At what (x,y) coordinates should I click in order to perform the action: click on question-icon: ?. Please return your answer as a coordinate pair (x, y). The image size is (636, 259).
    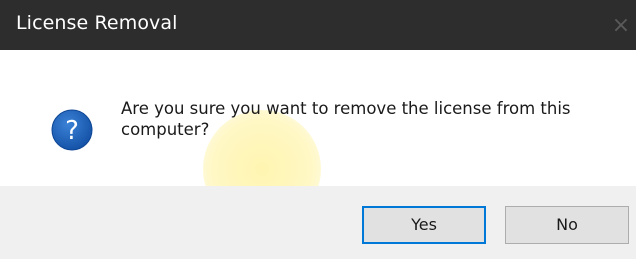
    Looking at the image, I should click on (72, 130).